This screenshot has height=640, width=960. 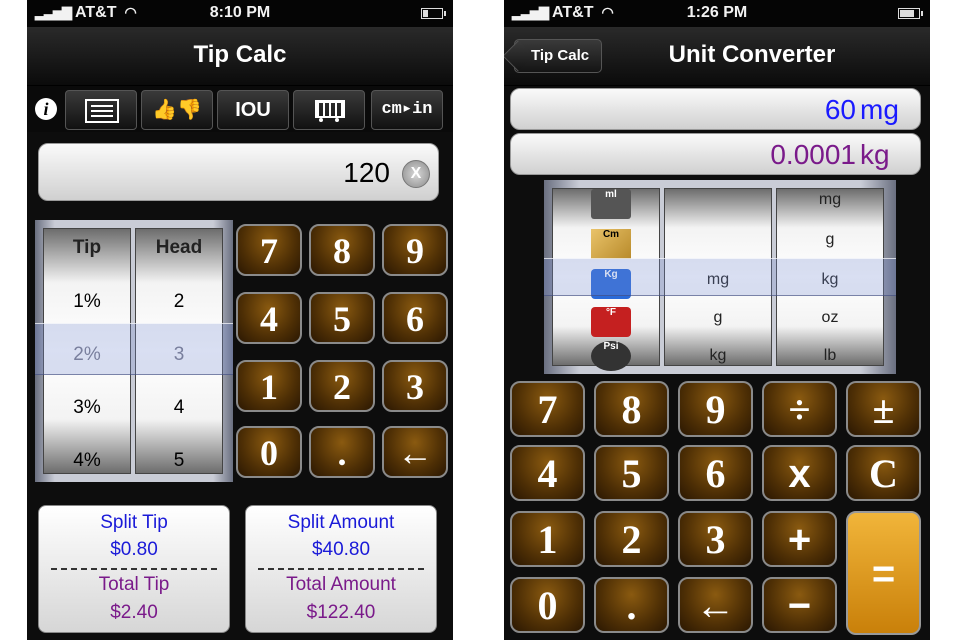 I want to click on head-option: 5, so click(x=179, y=461).